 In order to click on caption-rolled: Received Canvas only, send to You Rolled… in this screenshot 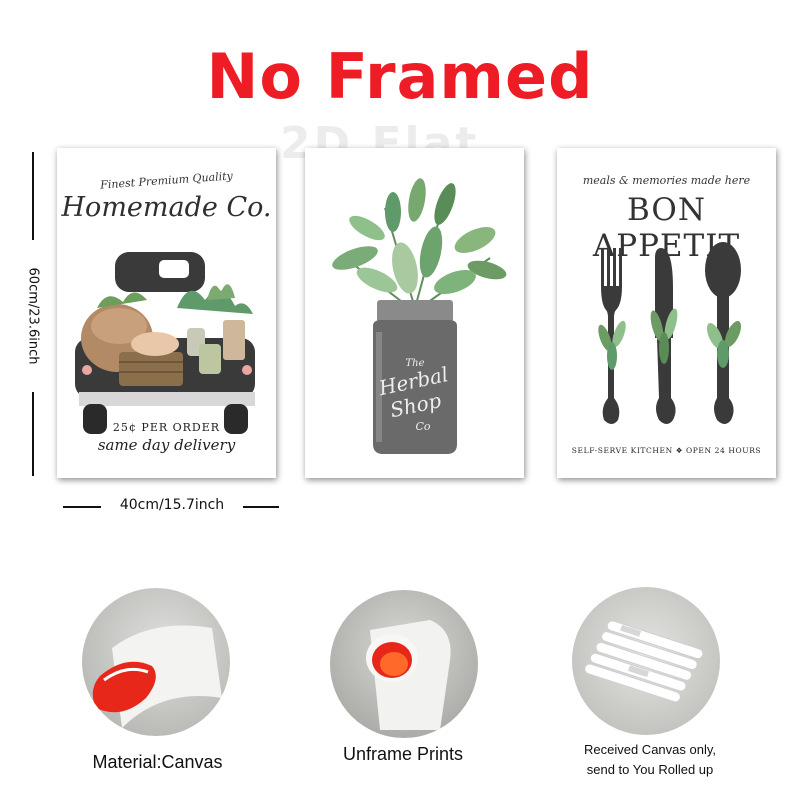, I will do `click(650, 760)`.